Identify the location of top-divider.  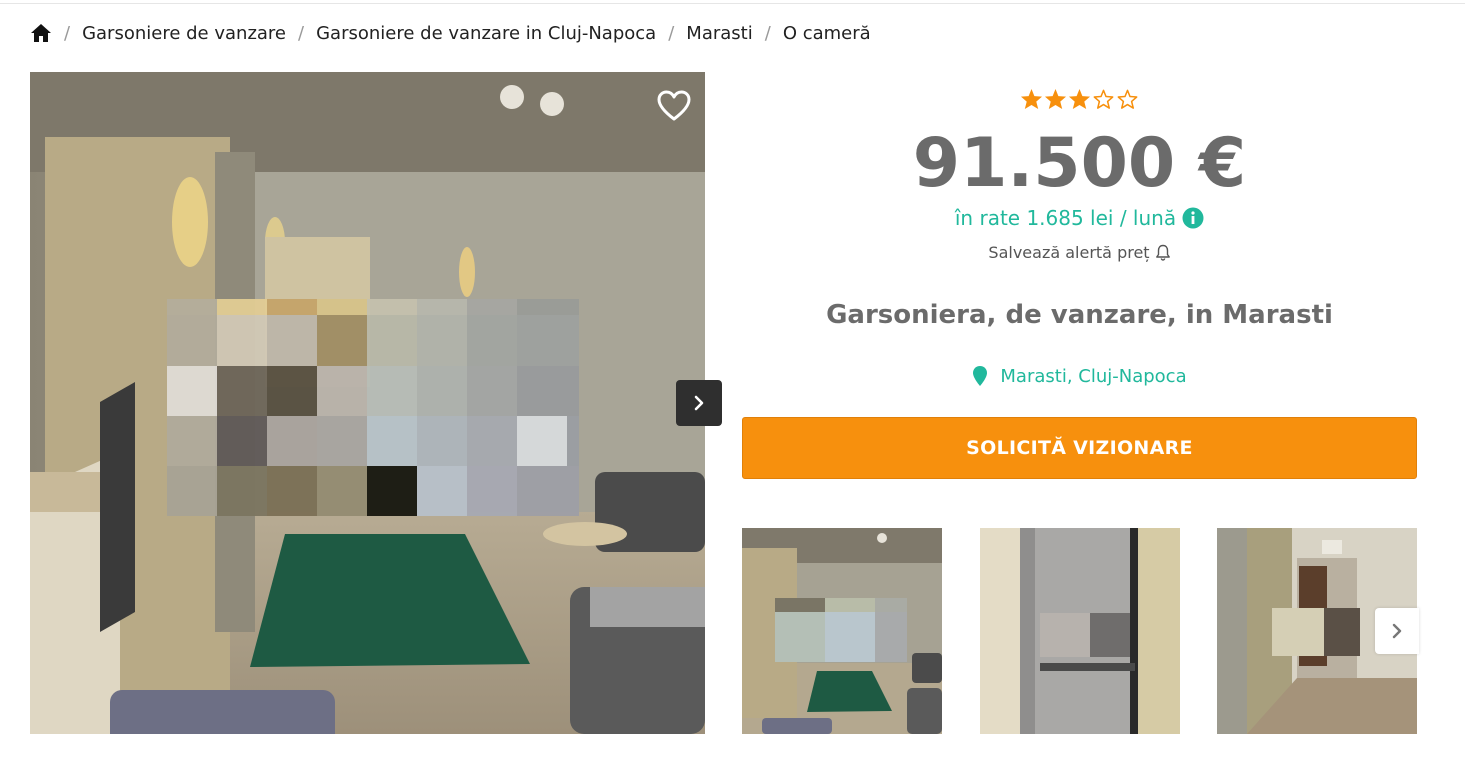
(732, 3).